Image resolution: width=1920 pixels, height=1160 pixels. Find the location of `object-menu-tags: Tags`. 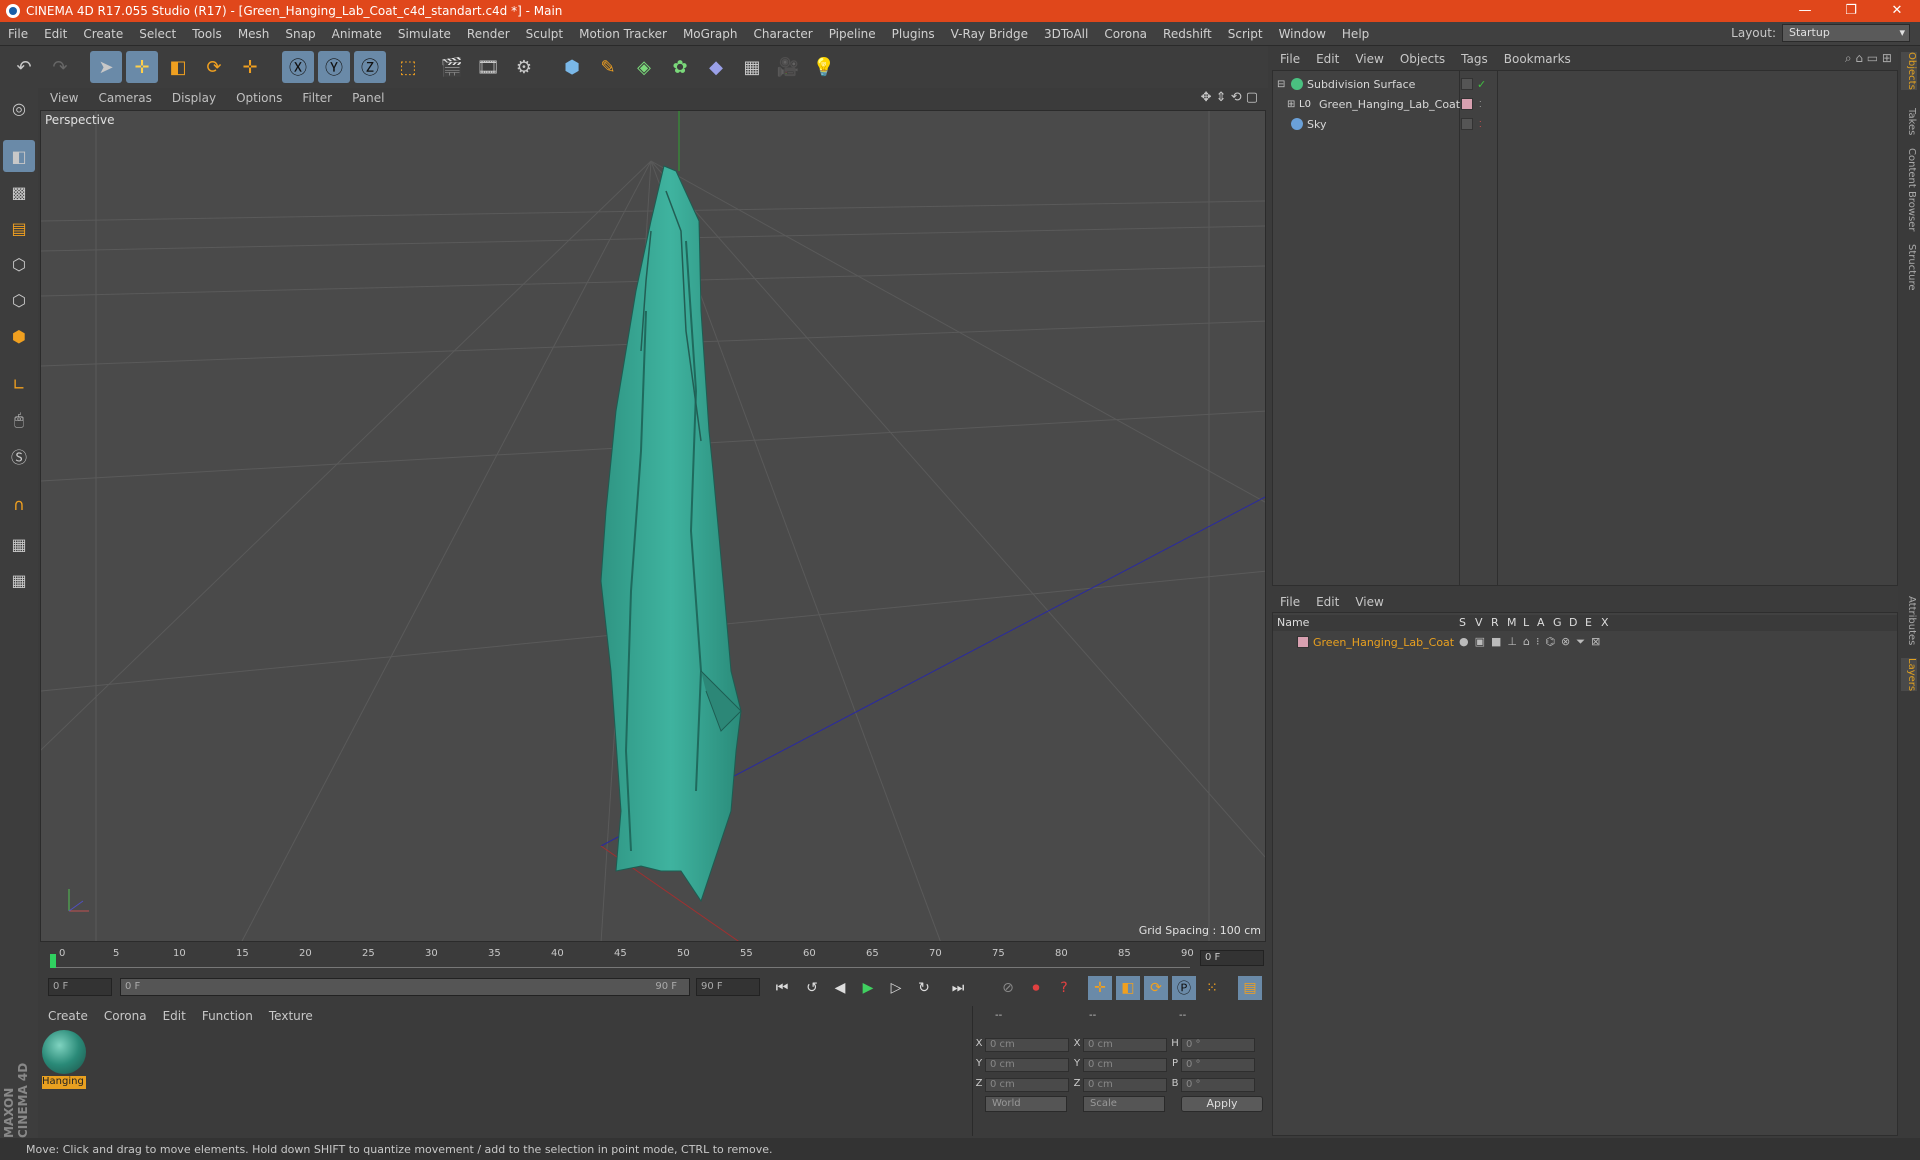

object-menu-tags: Tags is located at coordinates (1474, 59).